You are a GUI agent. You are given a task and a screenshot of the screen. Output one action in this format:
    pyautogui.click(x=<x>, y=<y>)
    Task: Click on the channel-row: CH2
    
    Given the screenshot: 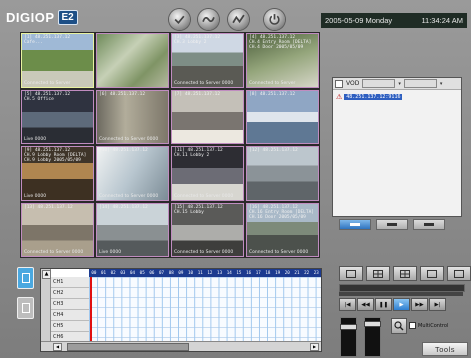 What is the action you would take?
    pyautogui.click(x=70, y=293)
    